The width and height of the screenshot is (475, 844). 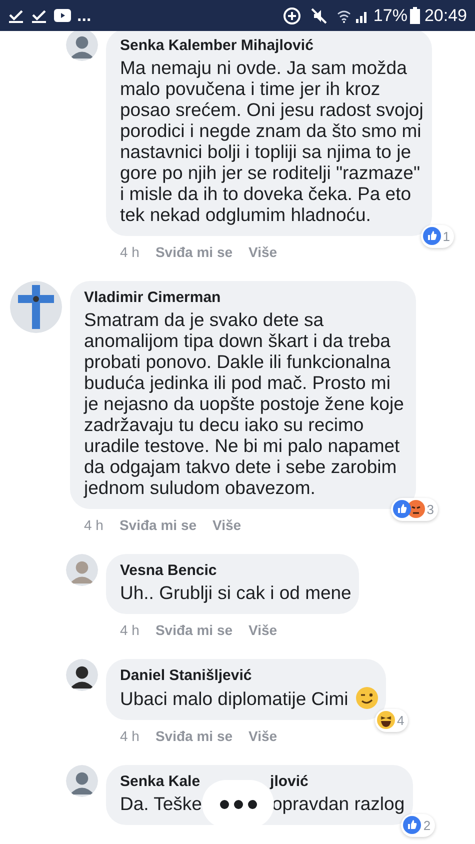 I want to click on mute-icon, so click(x=319, y=16).